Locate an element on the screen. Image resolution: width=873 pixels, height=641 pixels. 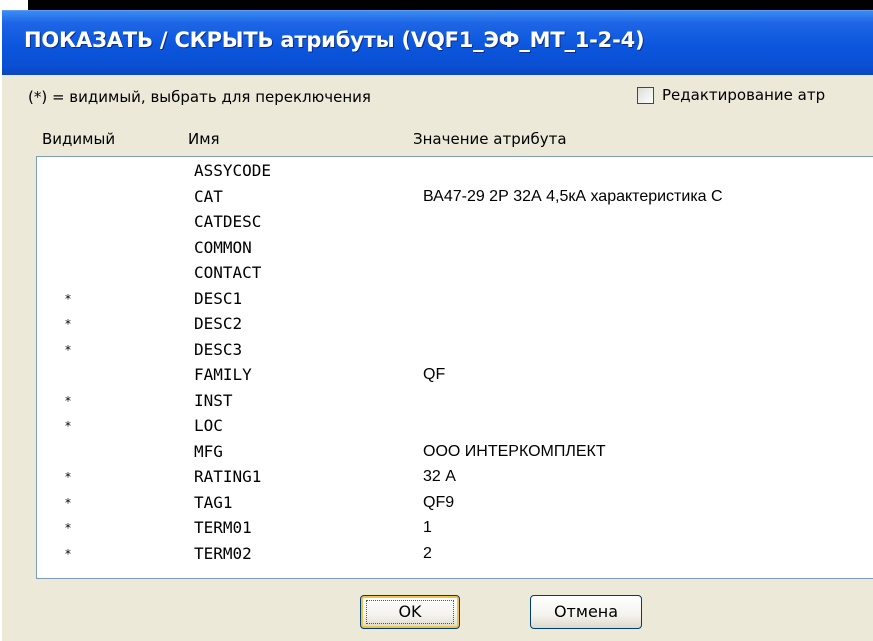
attribute-name: ASSYCODE is located at coordinates (233, 170).